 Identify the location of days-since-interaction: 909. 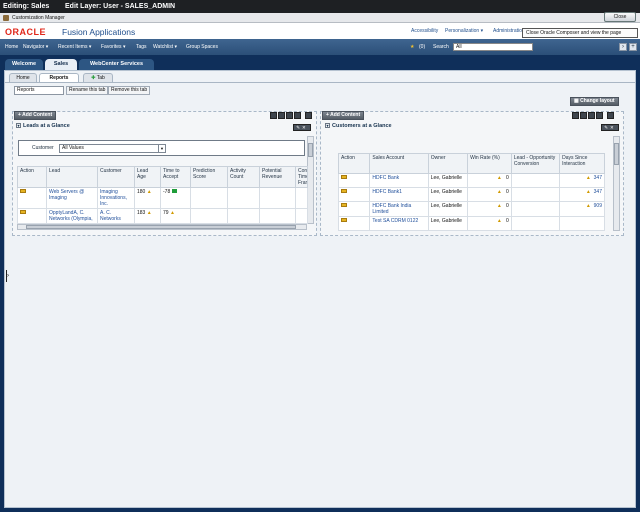
(598, 206).